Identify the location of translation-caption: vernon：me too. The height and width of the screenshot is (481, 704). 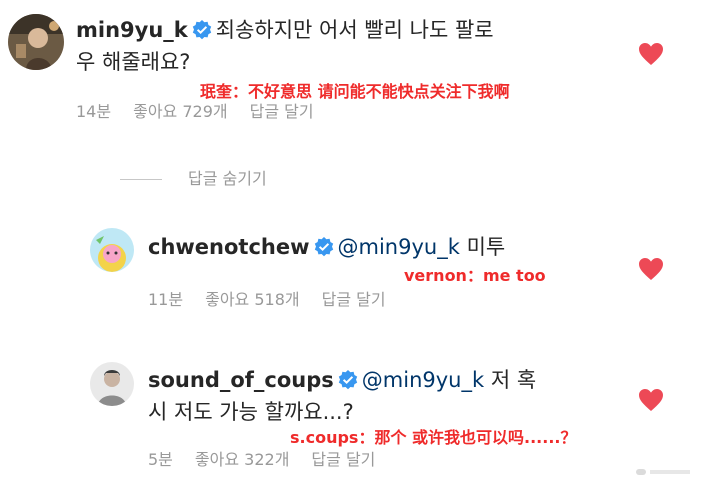
(475, 275).